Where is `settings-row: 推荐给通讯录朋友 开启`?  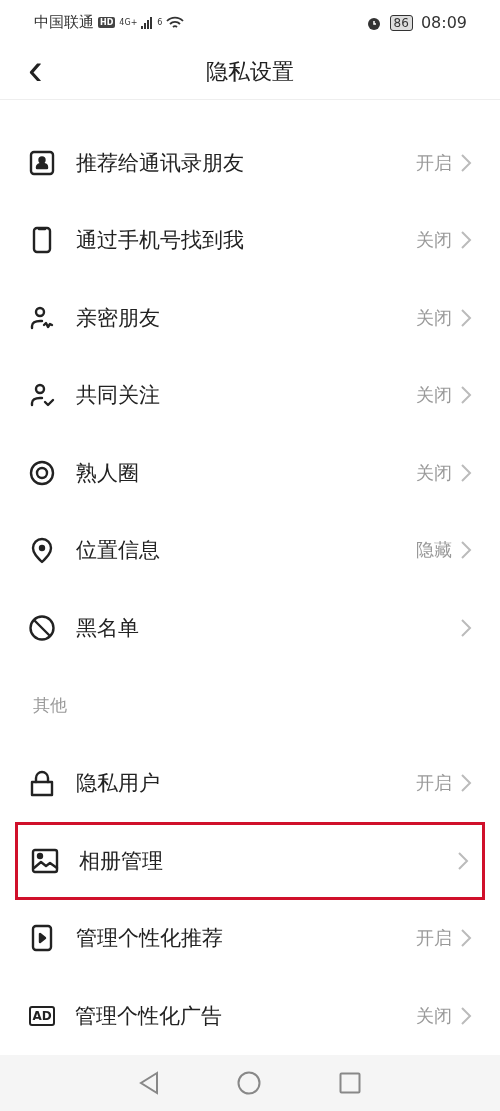
settings-row: 推荐给通讯录朋友 开启 is located at coordinates (250, 163).